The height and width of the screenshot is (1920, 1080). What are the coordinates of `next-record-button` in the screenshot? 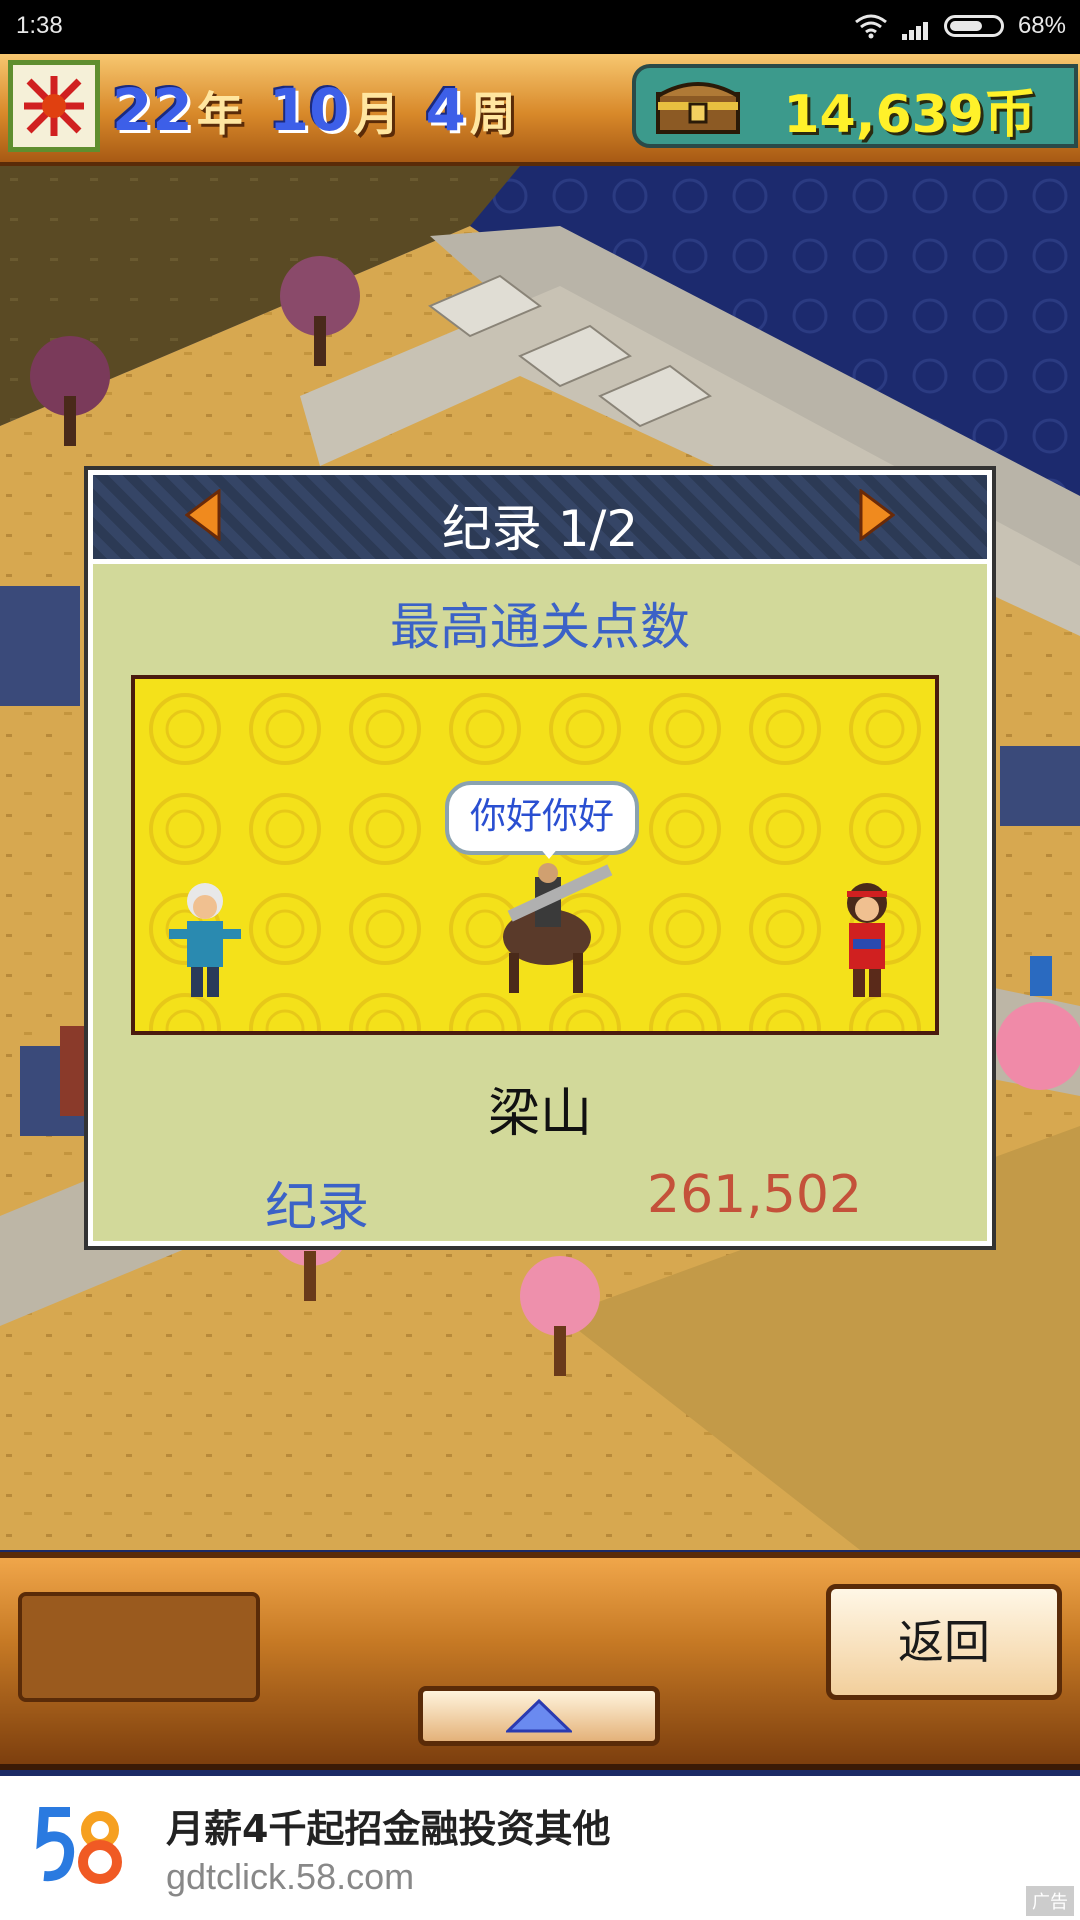 It's located at (877, 516).